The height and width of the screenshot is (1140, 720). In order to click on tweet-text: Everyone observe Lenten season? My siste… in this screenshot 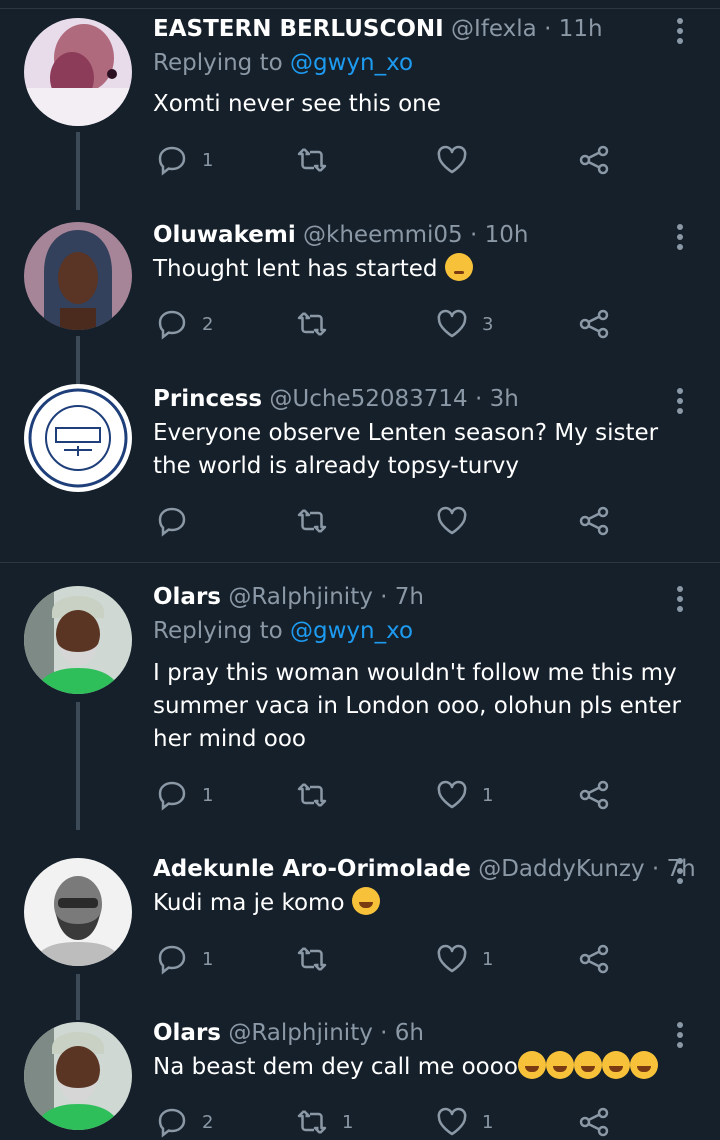, I will do `click(406, 449)`.